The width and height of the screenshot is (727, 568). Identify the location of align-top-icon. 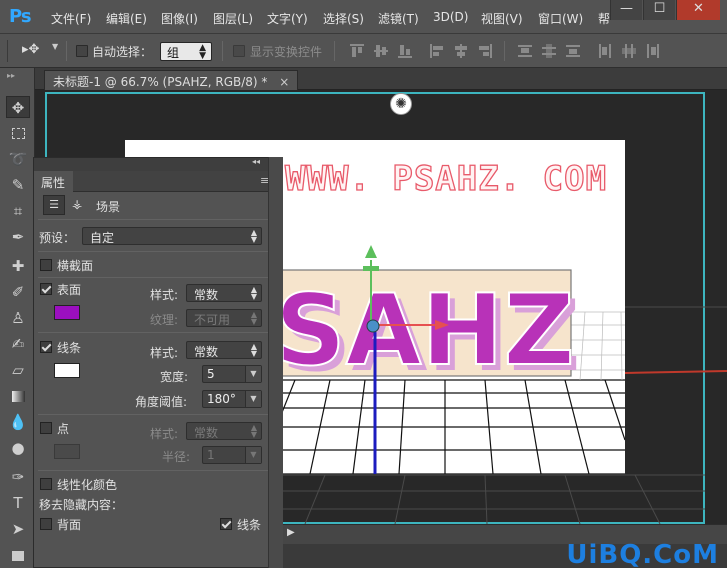
(357, 51).